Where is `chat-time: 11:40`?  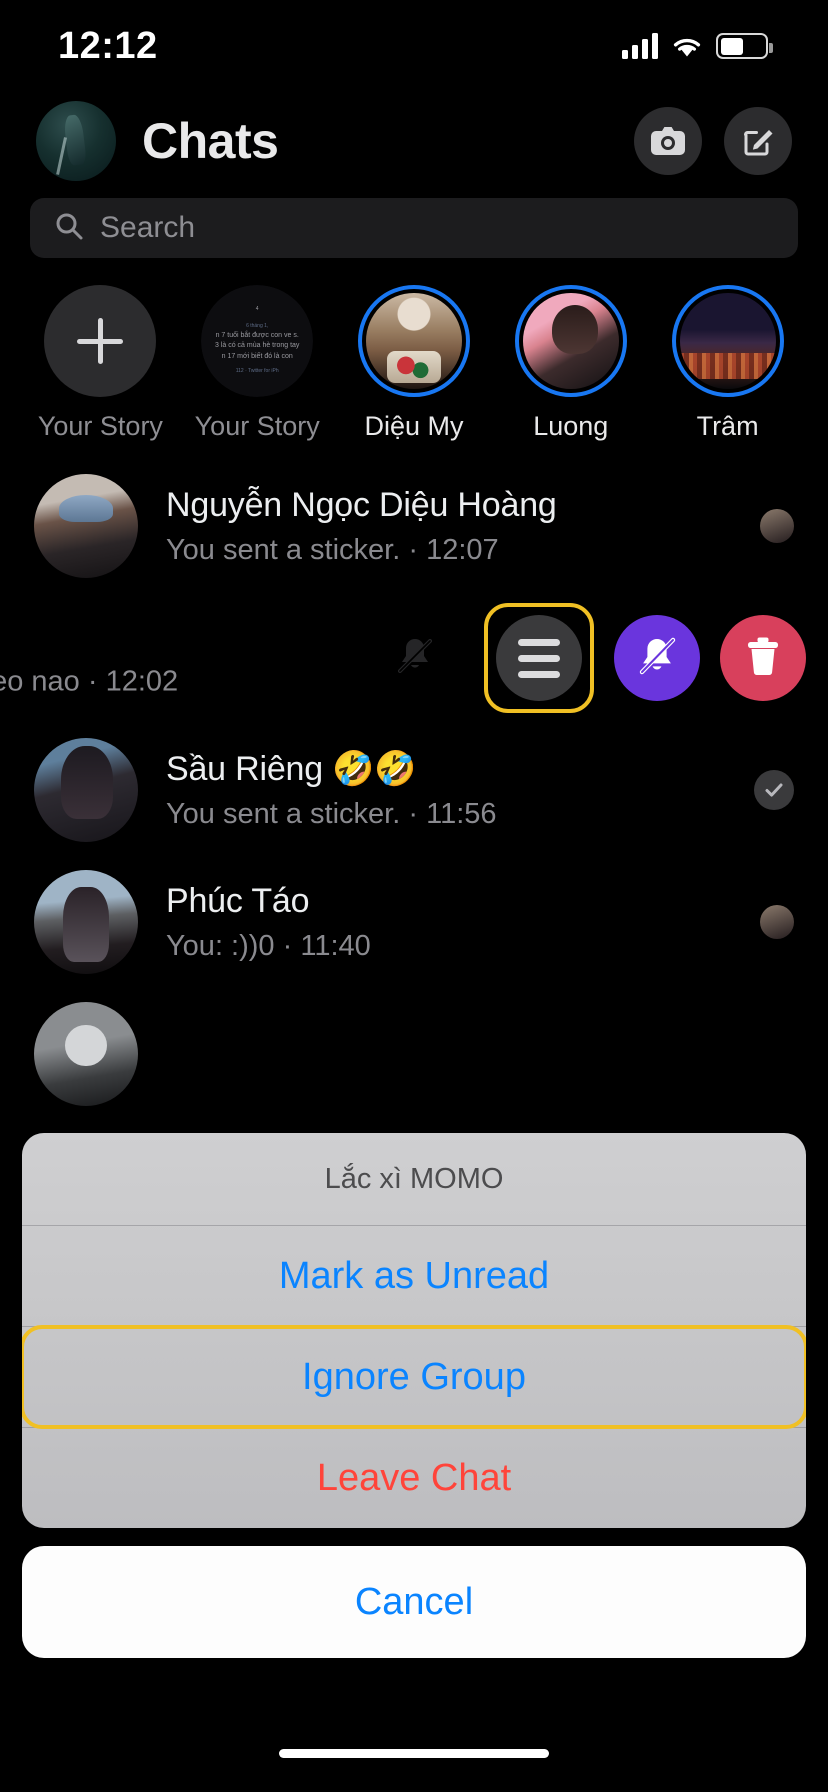 chat-time: 11:40 is located at coordinates (335, 945).